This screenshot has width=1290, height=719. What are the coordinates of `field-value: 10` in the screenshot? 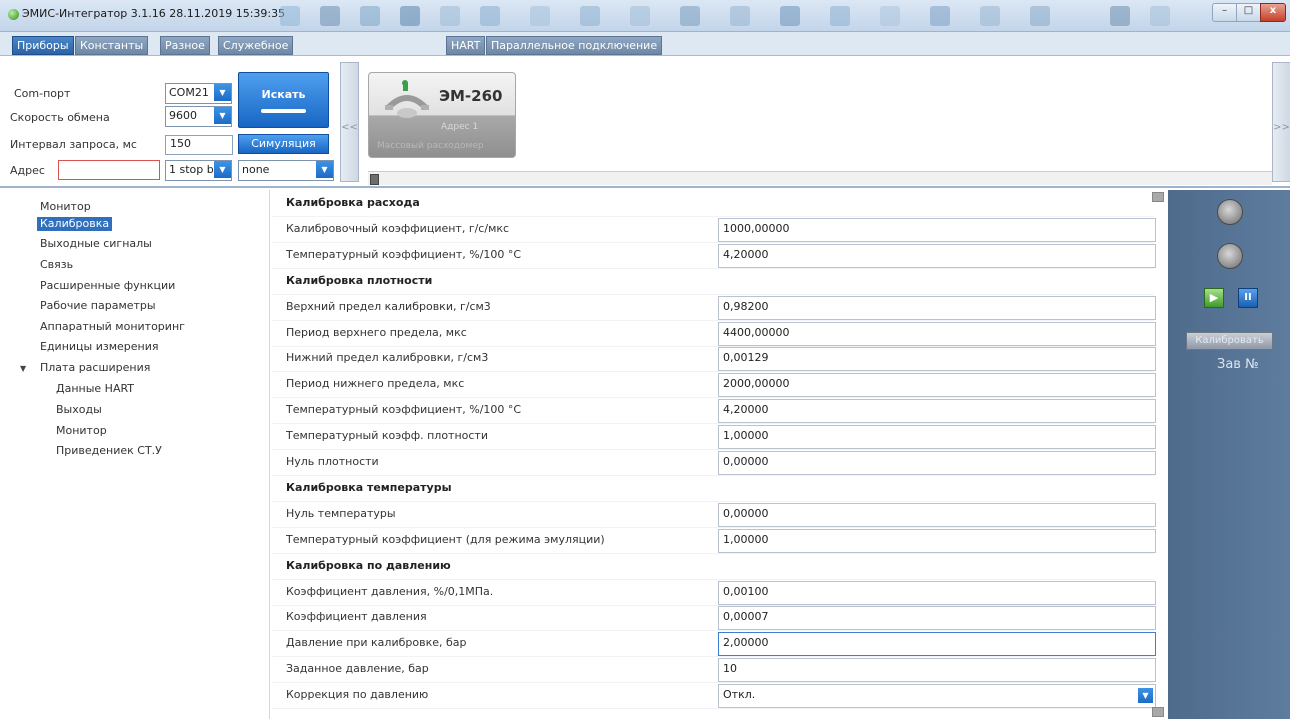 It's located at (730, 669).